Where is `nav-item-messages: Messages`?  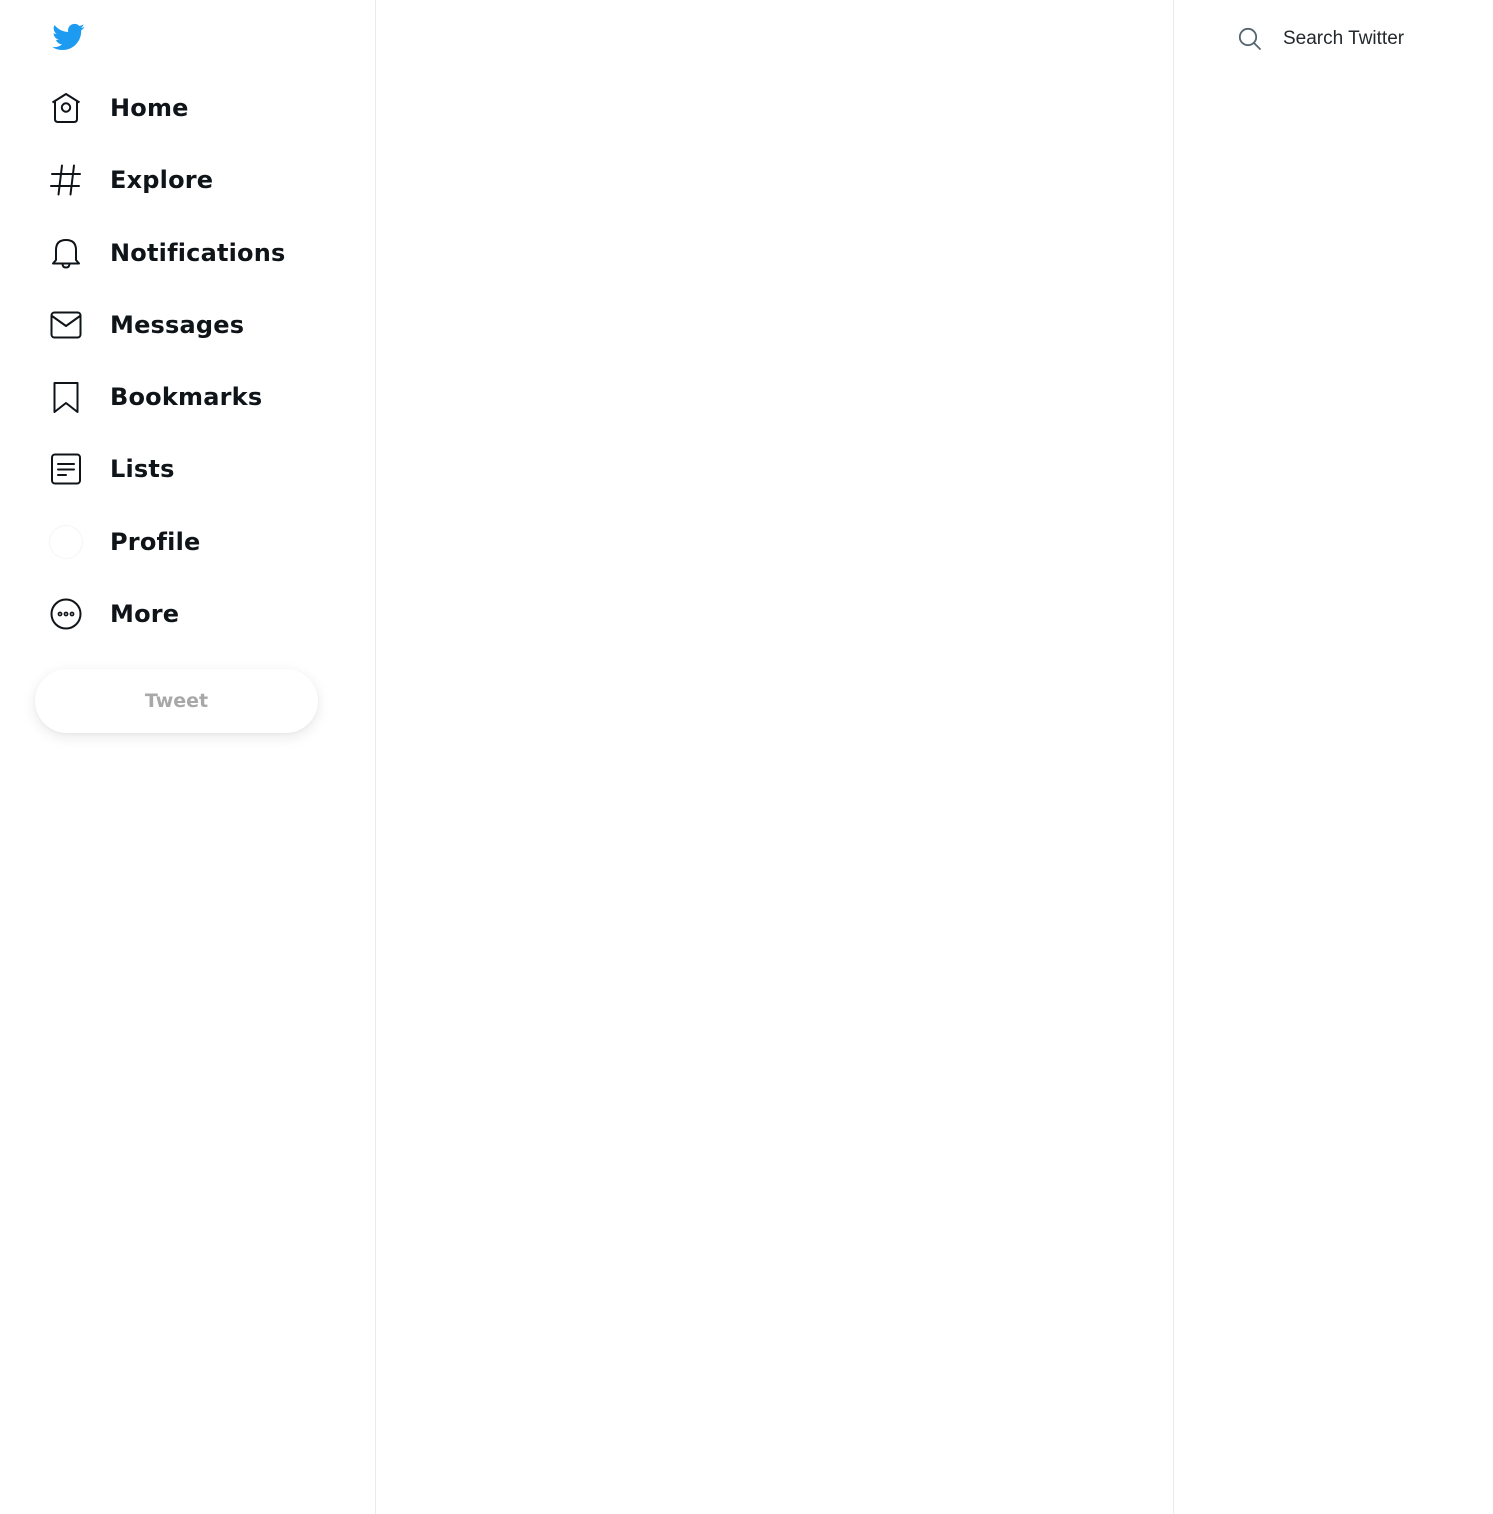
nav-item-messages: Messages is located at coordinates (152, 325).